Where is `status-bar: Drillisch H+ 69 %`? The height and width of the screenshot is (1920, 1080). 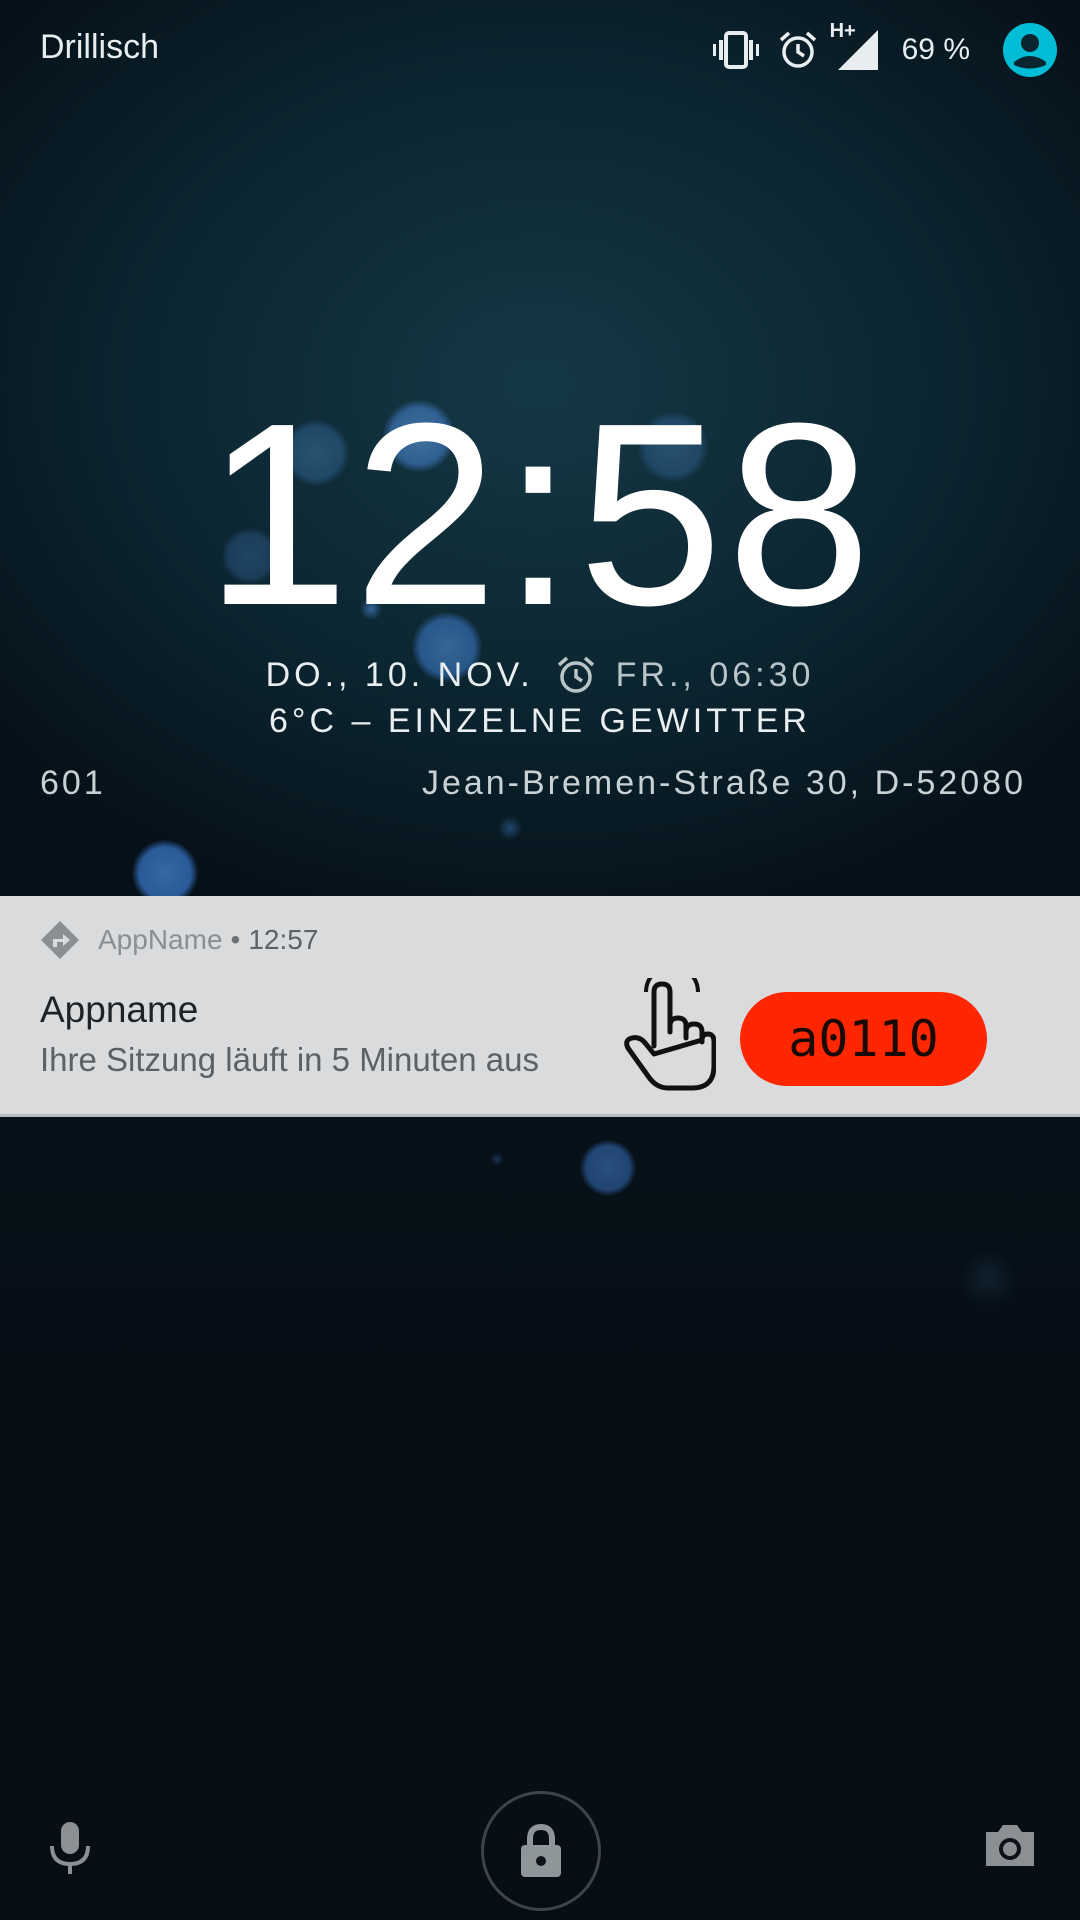 status-bar: Drillisch H+ 69 % is located at coordinates (540, 50).